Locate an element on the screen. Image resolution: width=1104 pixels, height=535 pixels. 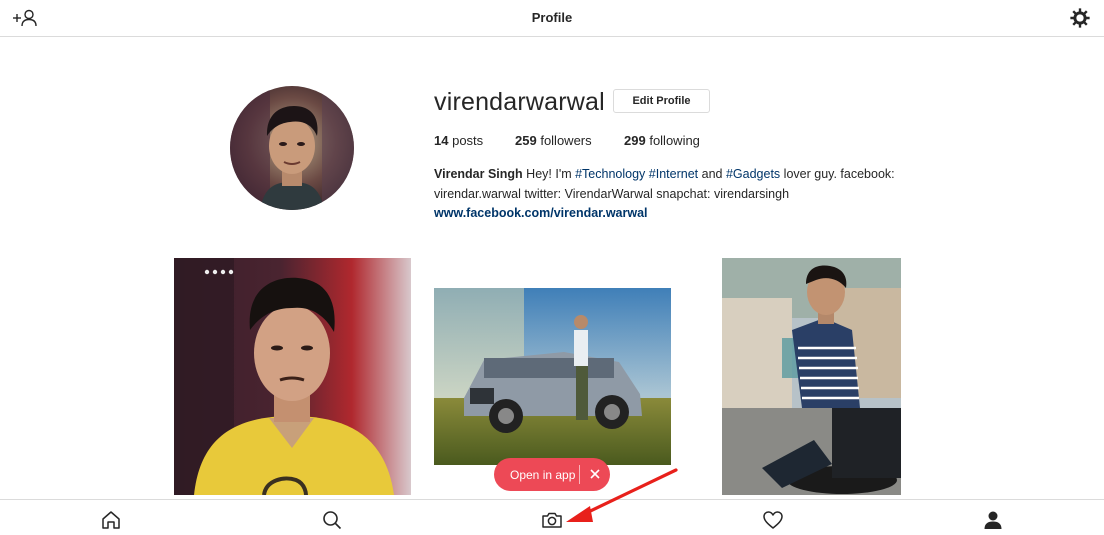
bio-text: and is located at coordinates (712, 174).